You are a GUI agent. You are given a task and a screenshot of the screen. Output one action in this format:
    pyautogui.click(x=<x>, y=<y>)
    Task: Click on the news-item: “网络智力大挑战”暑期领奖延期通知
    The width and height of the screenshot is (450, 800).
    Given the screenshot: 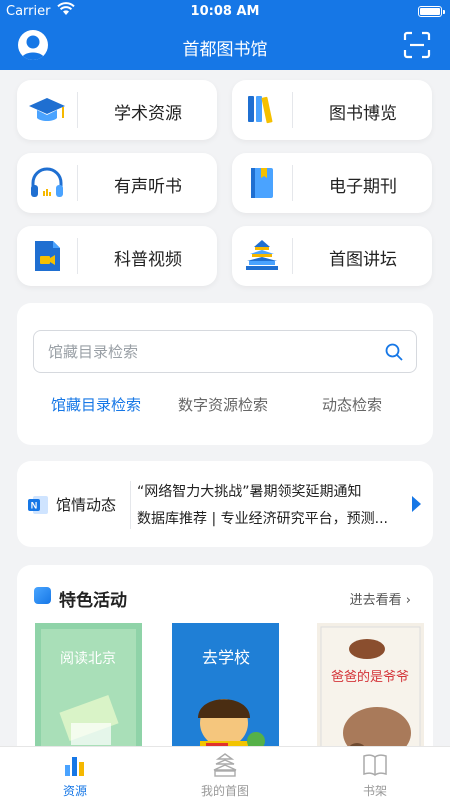 What is the action you would take?
    pyautogui.click(x=267, y=491)
    